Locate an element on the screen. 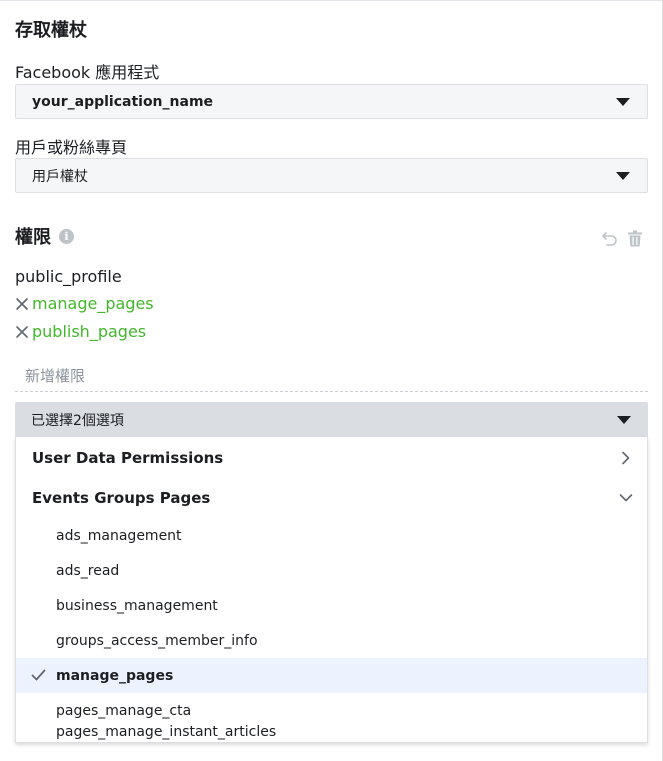 The height and width of the screenshot is (761, 663). panel-top-border is located at coordinates (331, 0).